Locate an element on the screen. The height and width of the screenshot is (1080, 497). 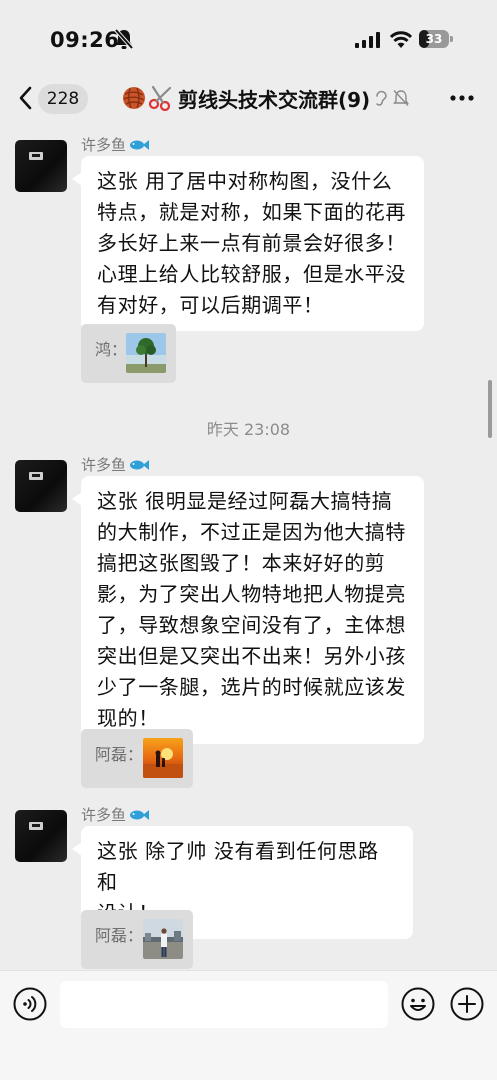
battery-level: 33 is located at coordinates (434, 39).